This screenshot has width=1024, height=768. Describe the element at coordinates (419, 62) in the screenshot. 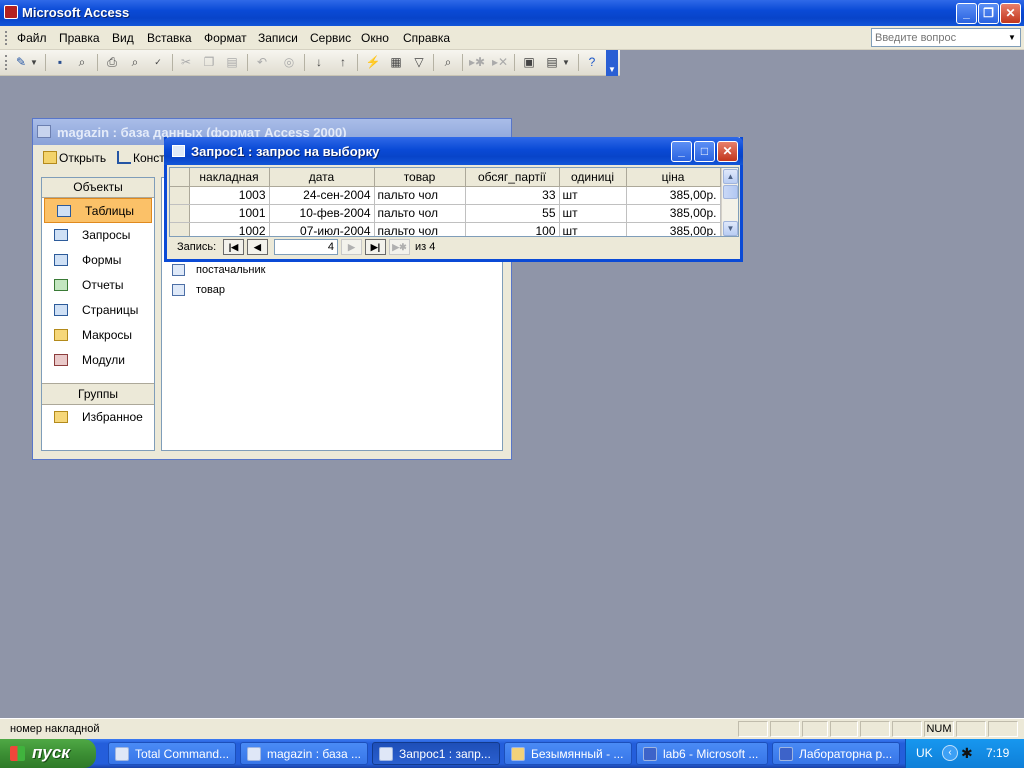

I see `apply-filter-icon: ▽` at that location.